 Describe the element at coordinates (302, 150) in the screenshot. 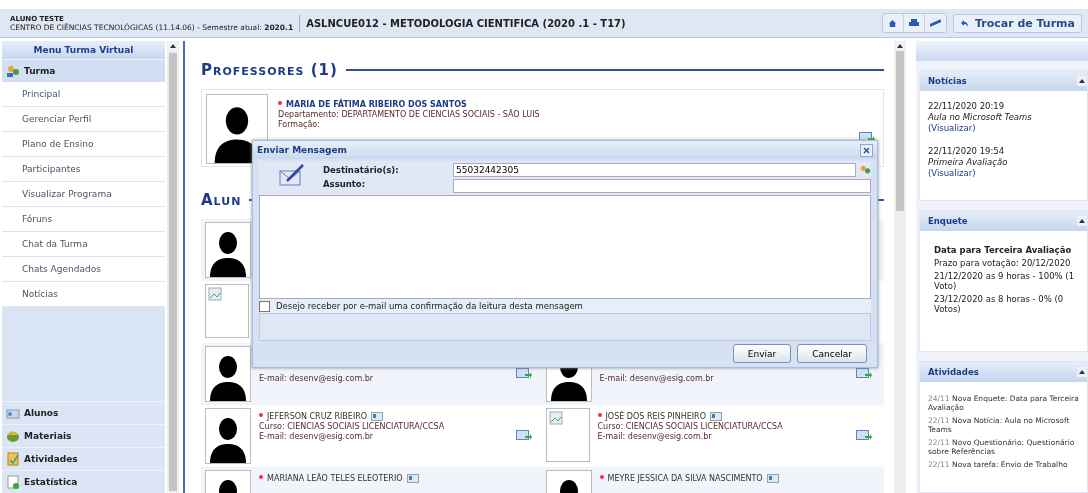

I see `dialog-title: Enviar Mensagem` at that location.